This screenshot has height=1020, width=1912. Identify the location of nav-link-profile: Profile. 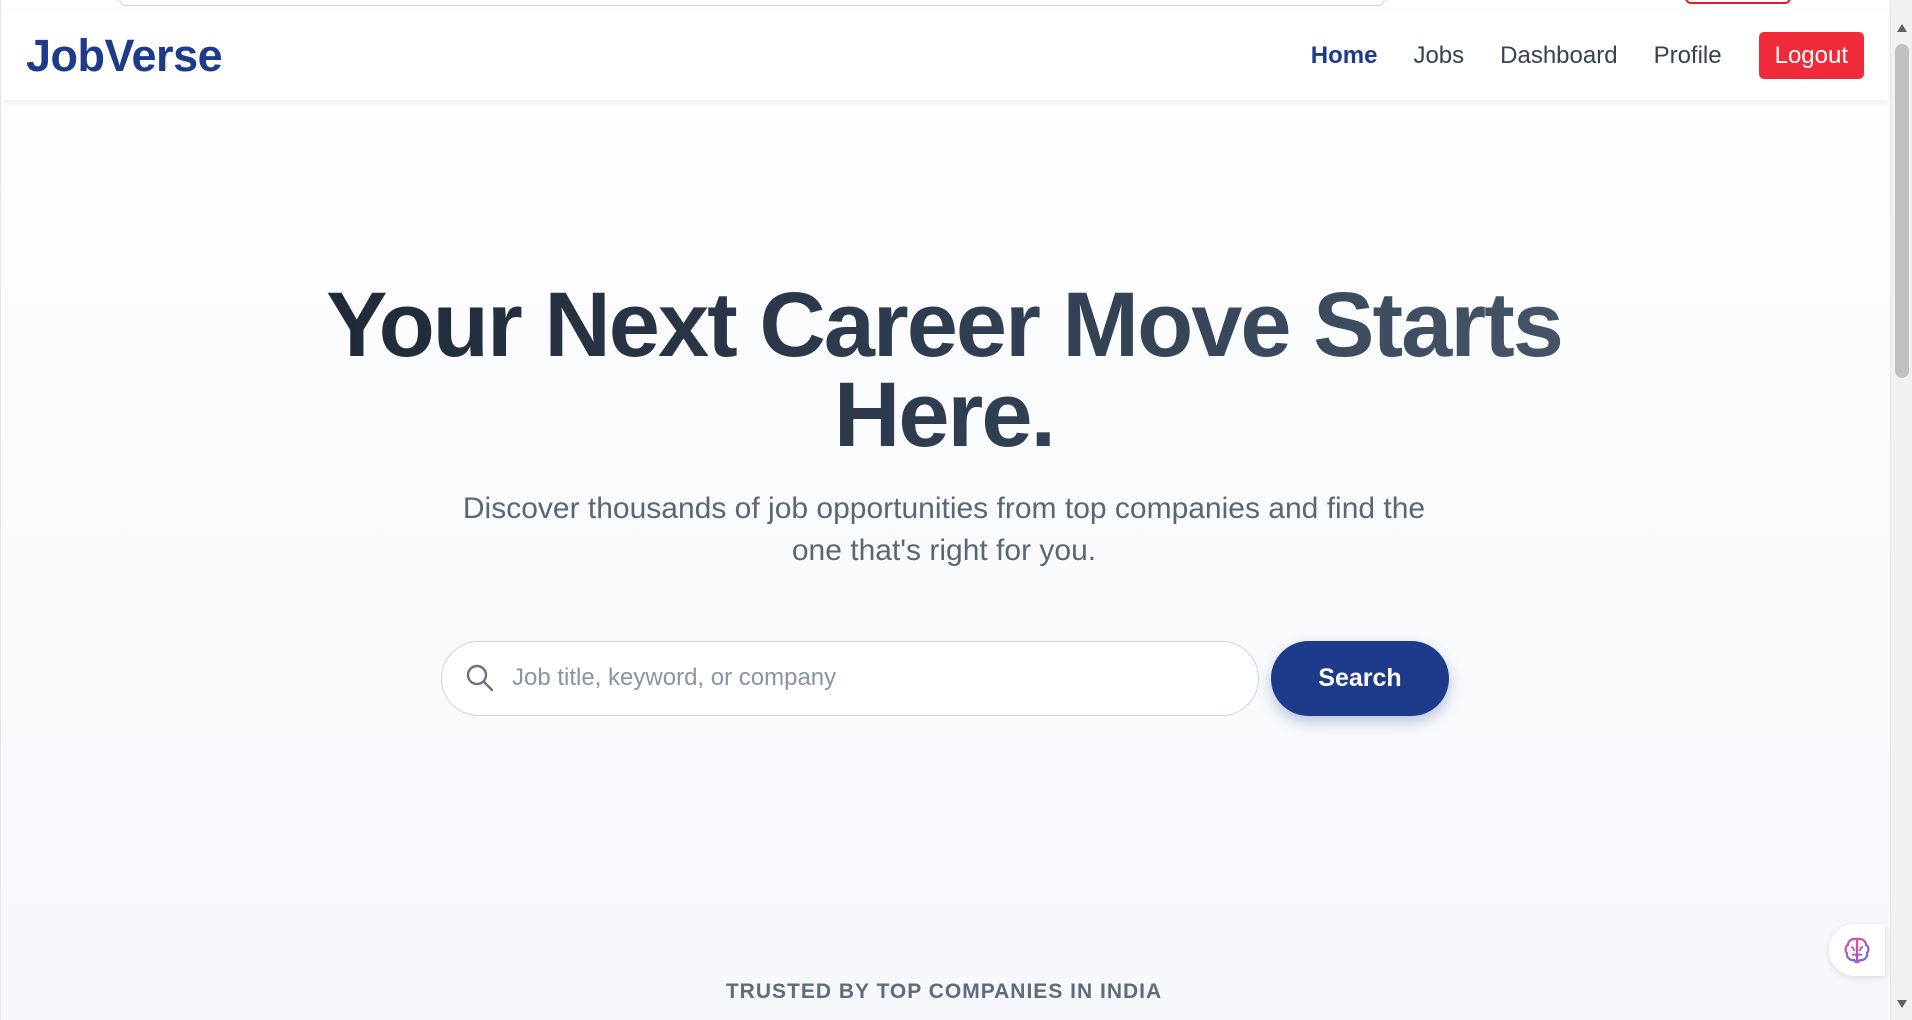
(1688, 56).